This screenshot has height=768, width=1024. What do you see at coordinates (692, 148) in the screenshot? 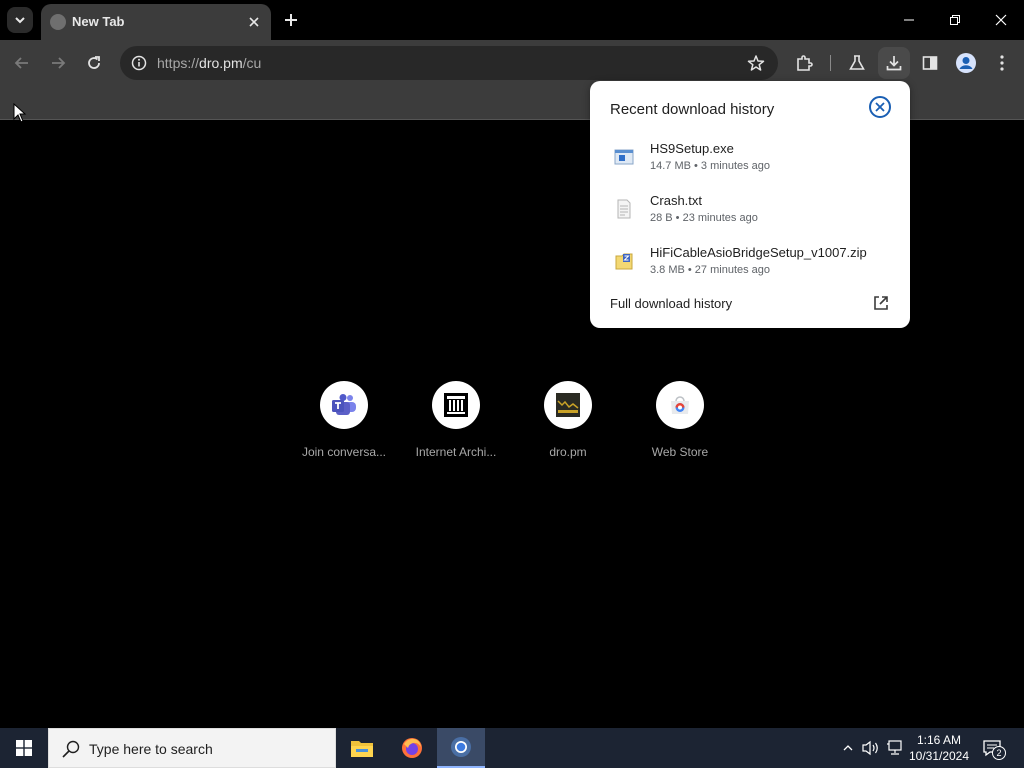
I see `download-file-name: HS9Setup.exe` at bounding box center [692, 148].